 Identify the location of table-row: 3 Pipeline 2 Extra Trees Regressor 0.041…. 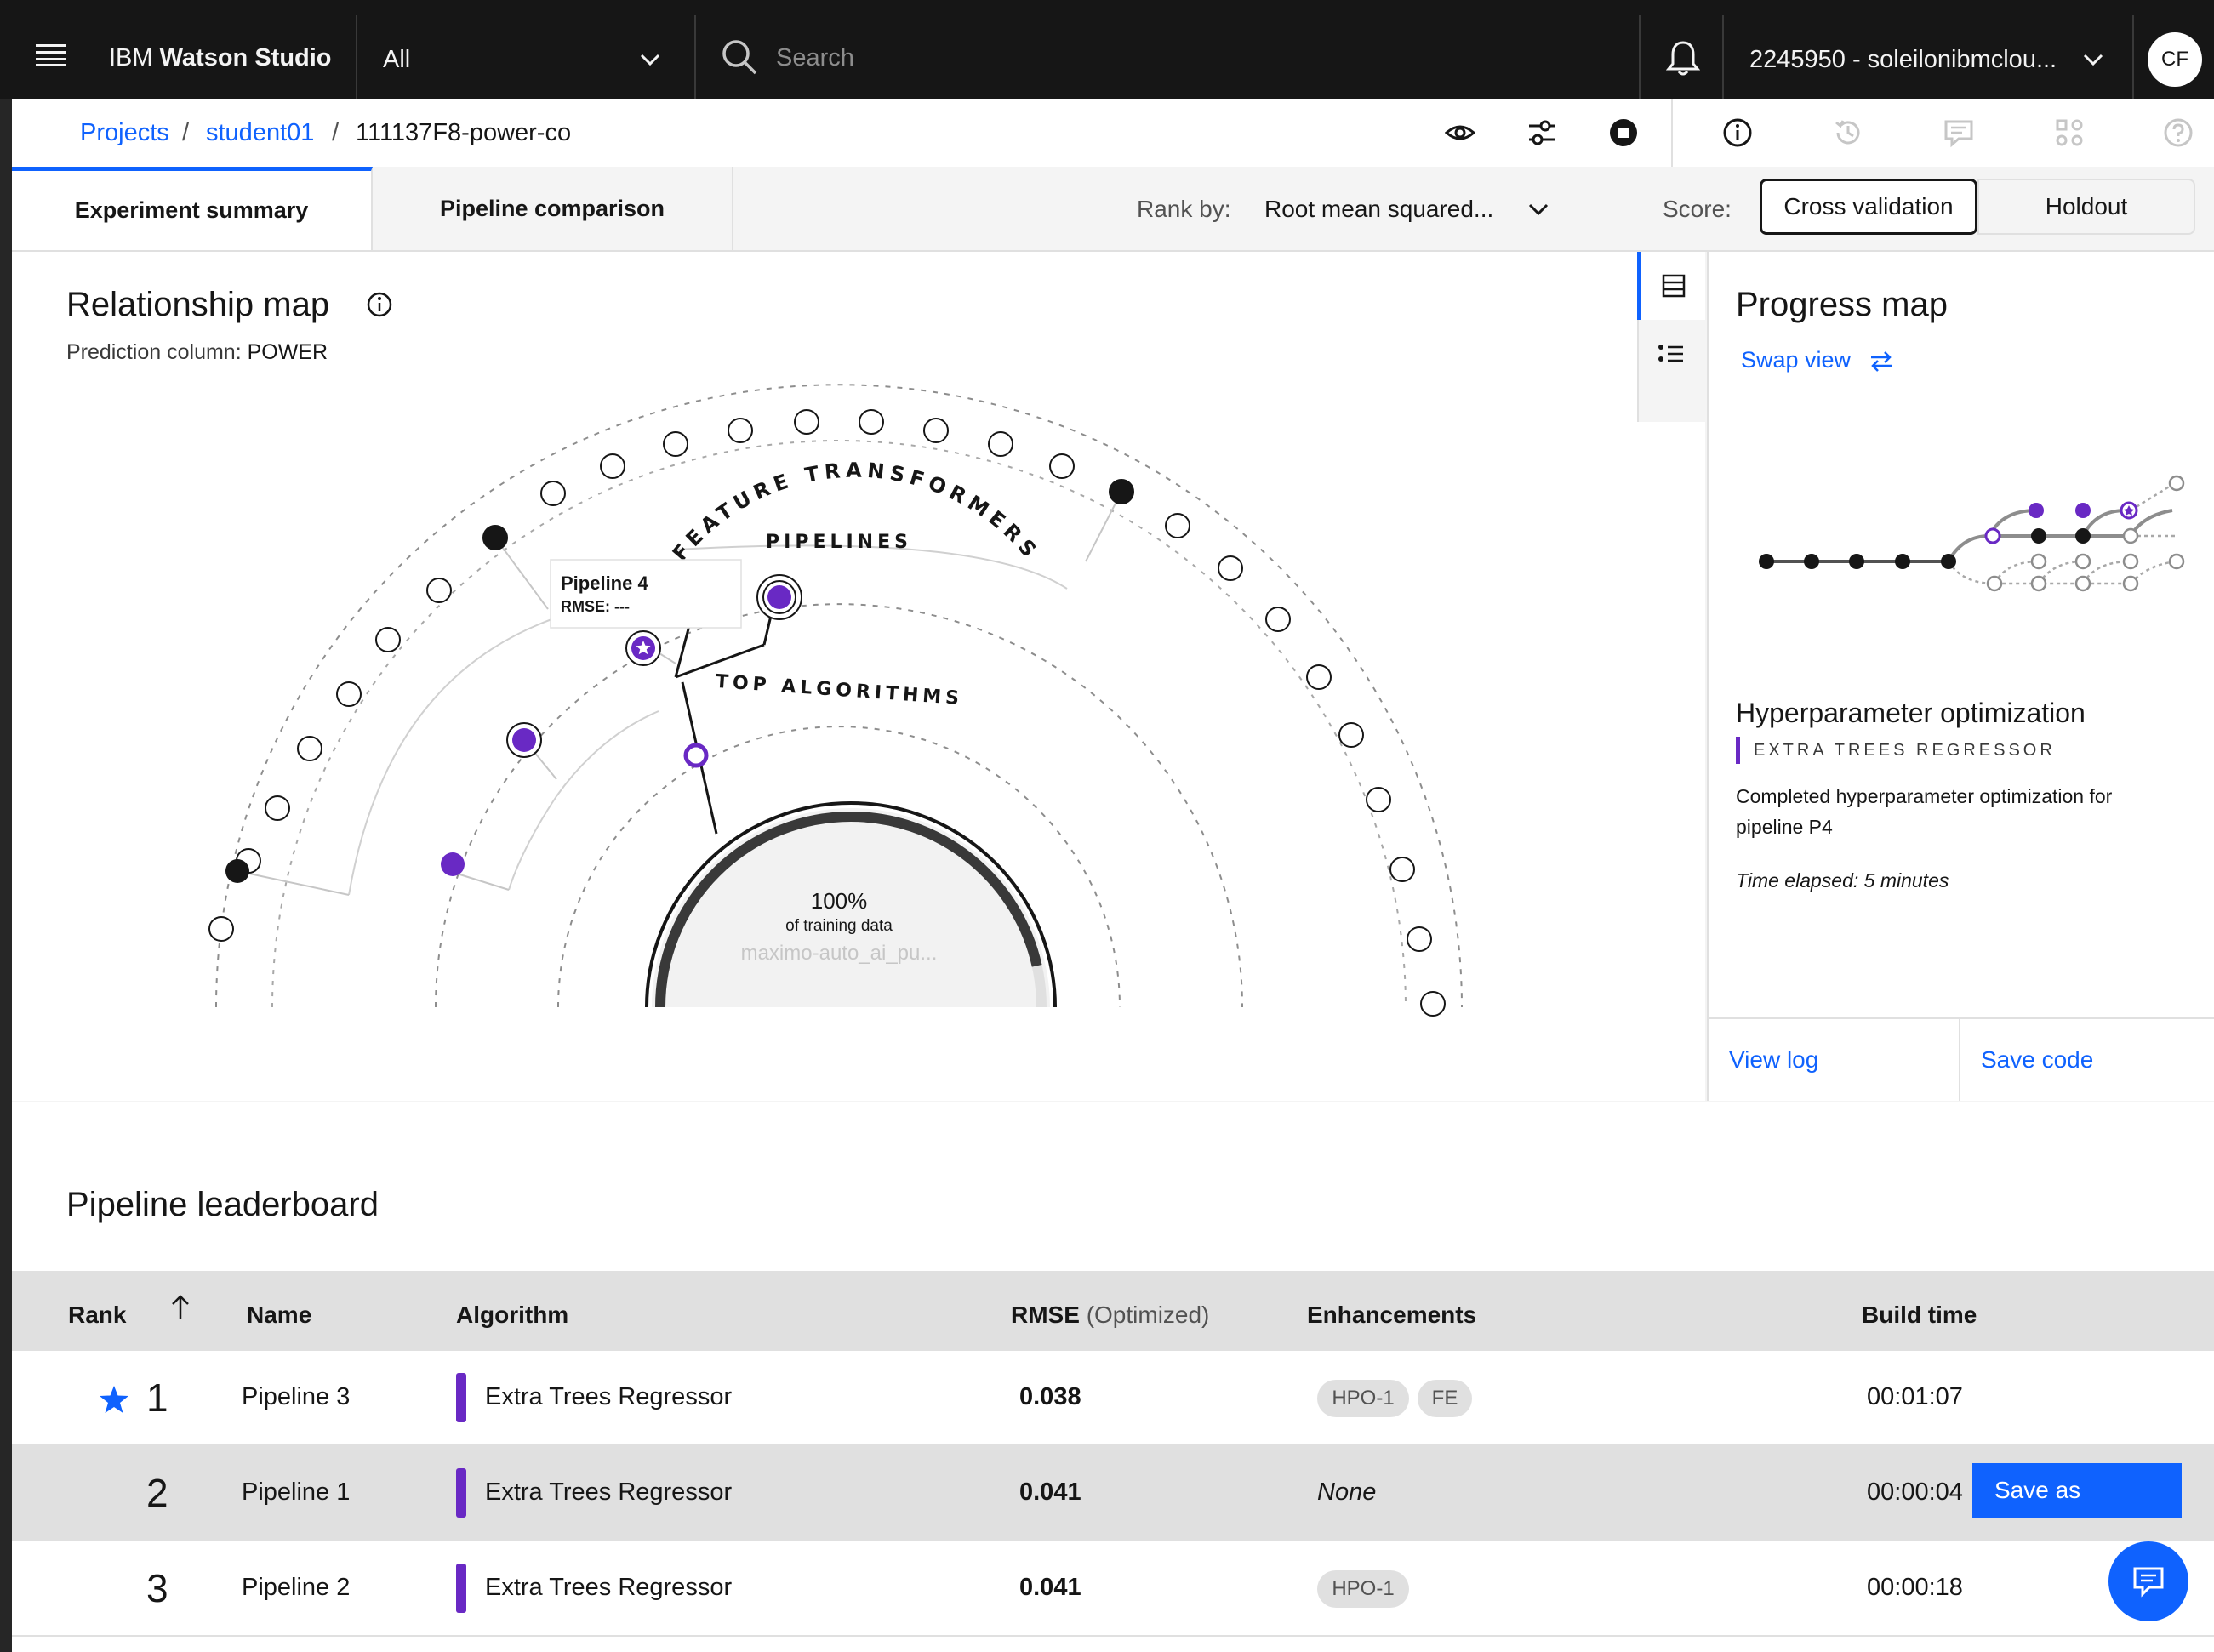
(1113, 1589).